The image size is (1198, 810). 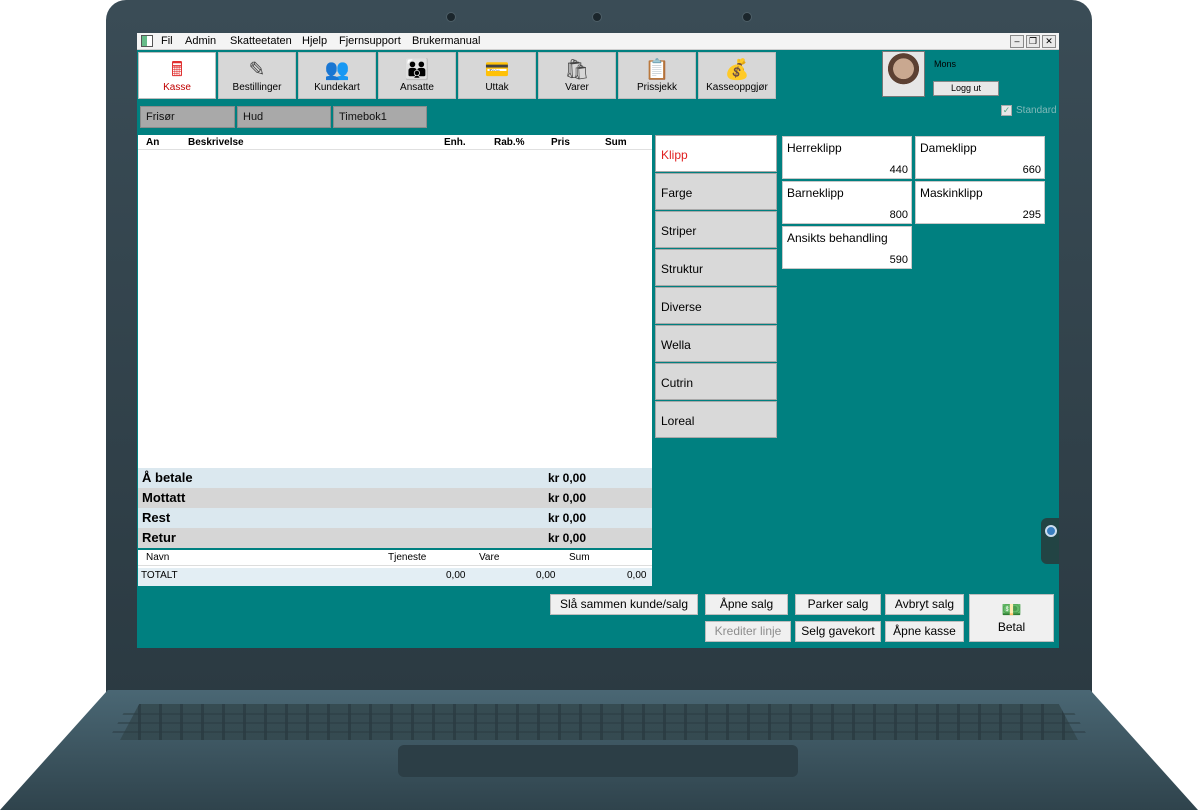 What do you see at coordinates (815, 193) in the screenshot?
I see `product-name: Barneklipp` at bounding box center [815, 193].